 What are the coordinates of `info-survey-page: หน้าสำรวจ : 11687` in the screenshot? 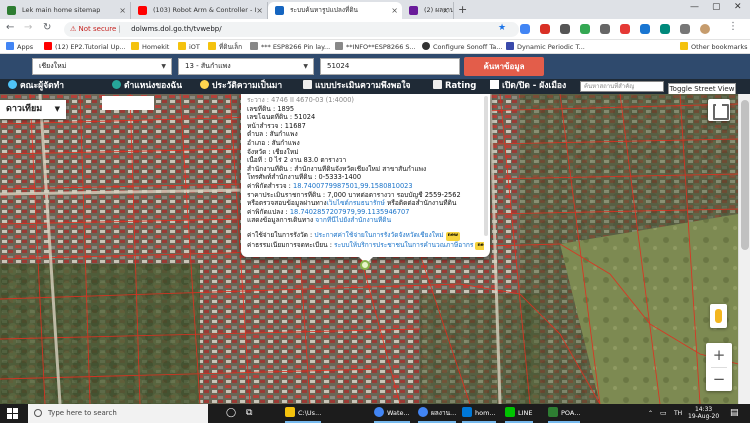 It's located at (276, 125).